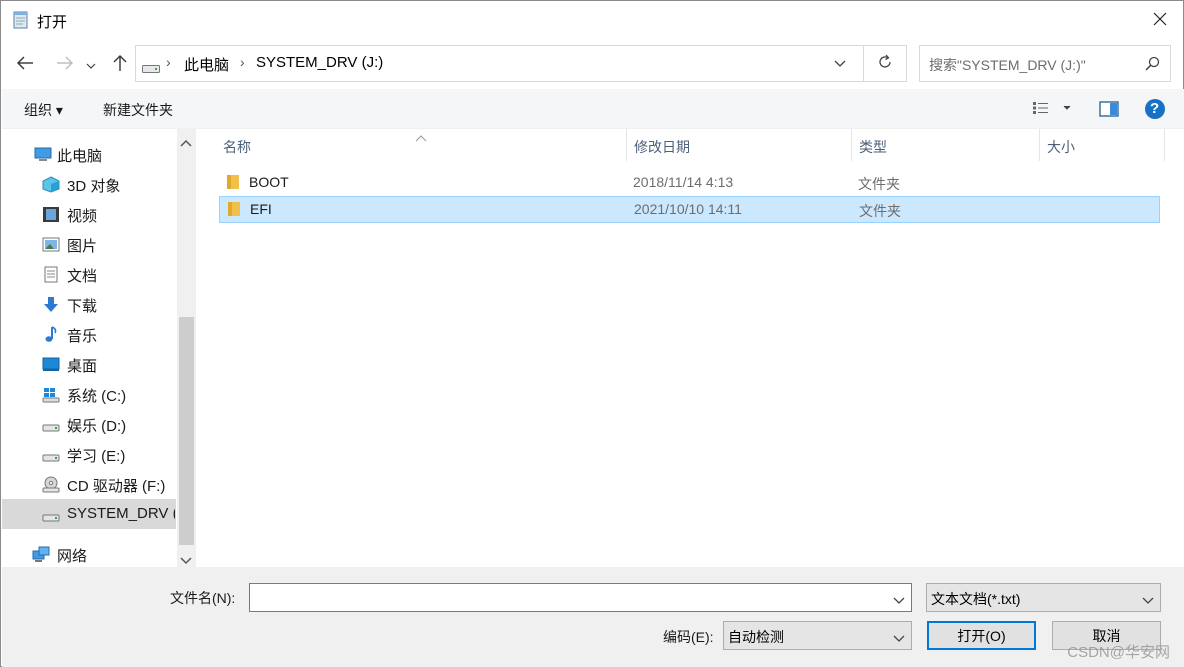  I want to click on nav-scrollbar, so click(186, 348).